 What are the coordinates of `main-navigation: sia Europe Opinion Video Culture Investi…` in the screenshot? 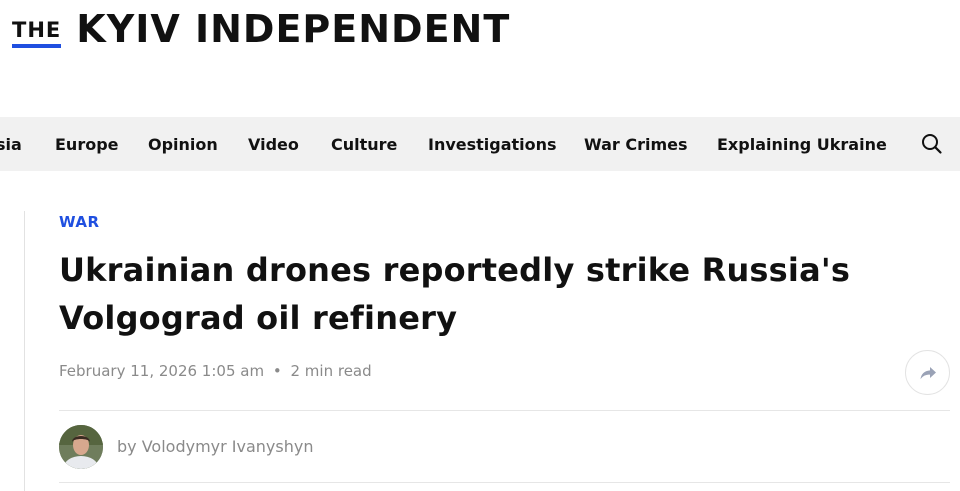 It's located at (480, 144).